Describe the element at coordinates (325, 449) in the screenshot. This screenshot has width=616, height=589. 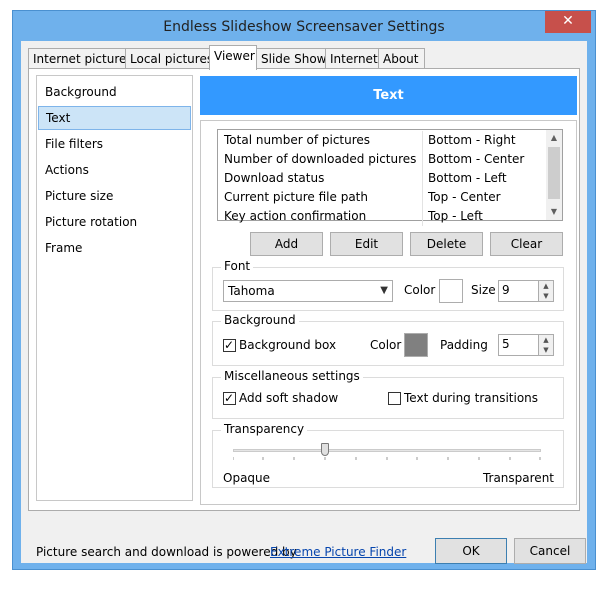
I see `transparency-slider-thumb` at that location.